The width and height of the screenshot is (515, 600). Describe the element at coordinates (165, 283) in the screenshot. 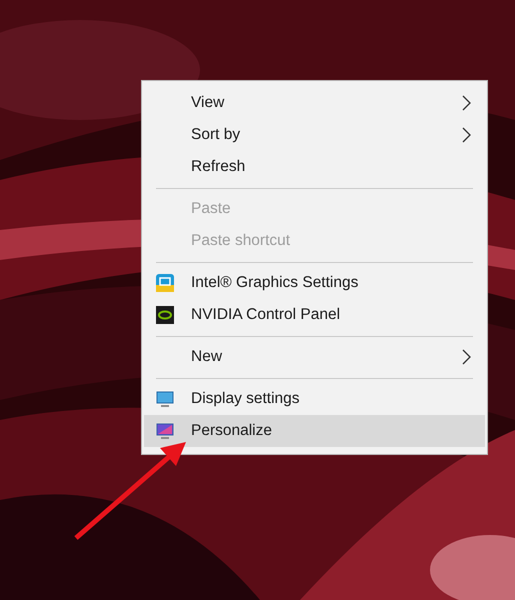

I see `graphics-settings-icon` at that location.